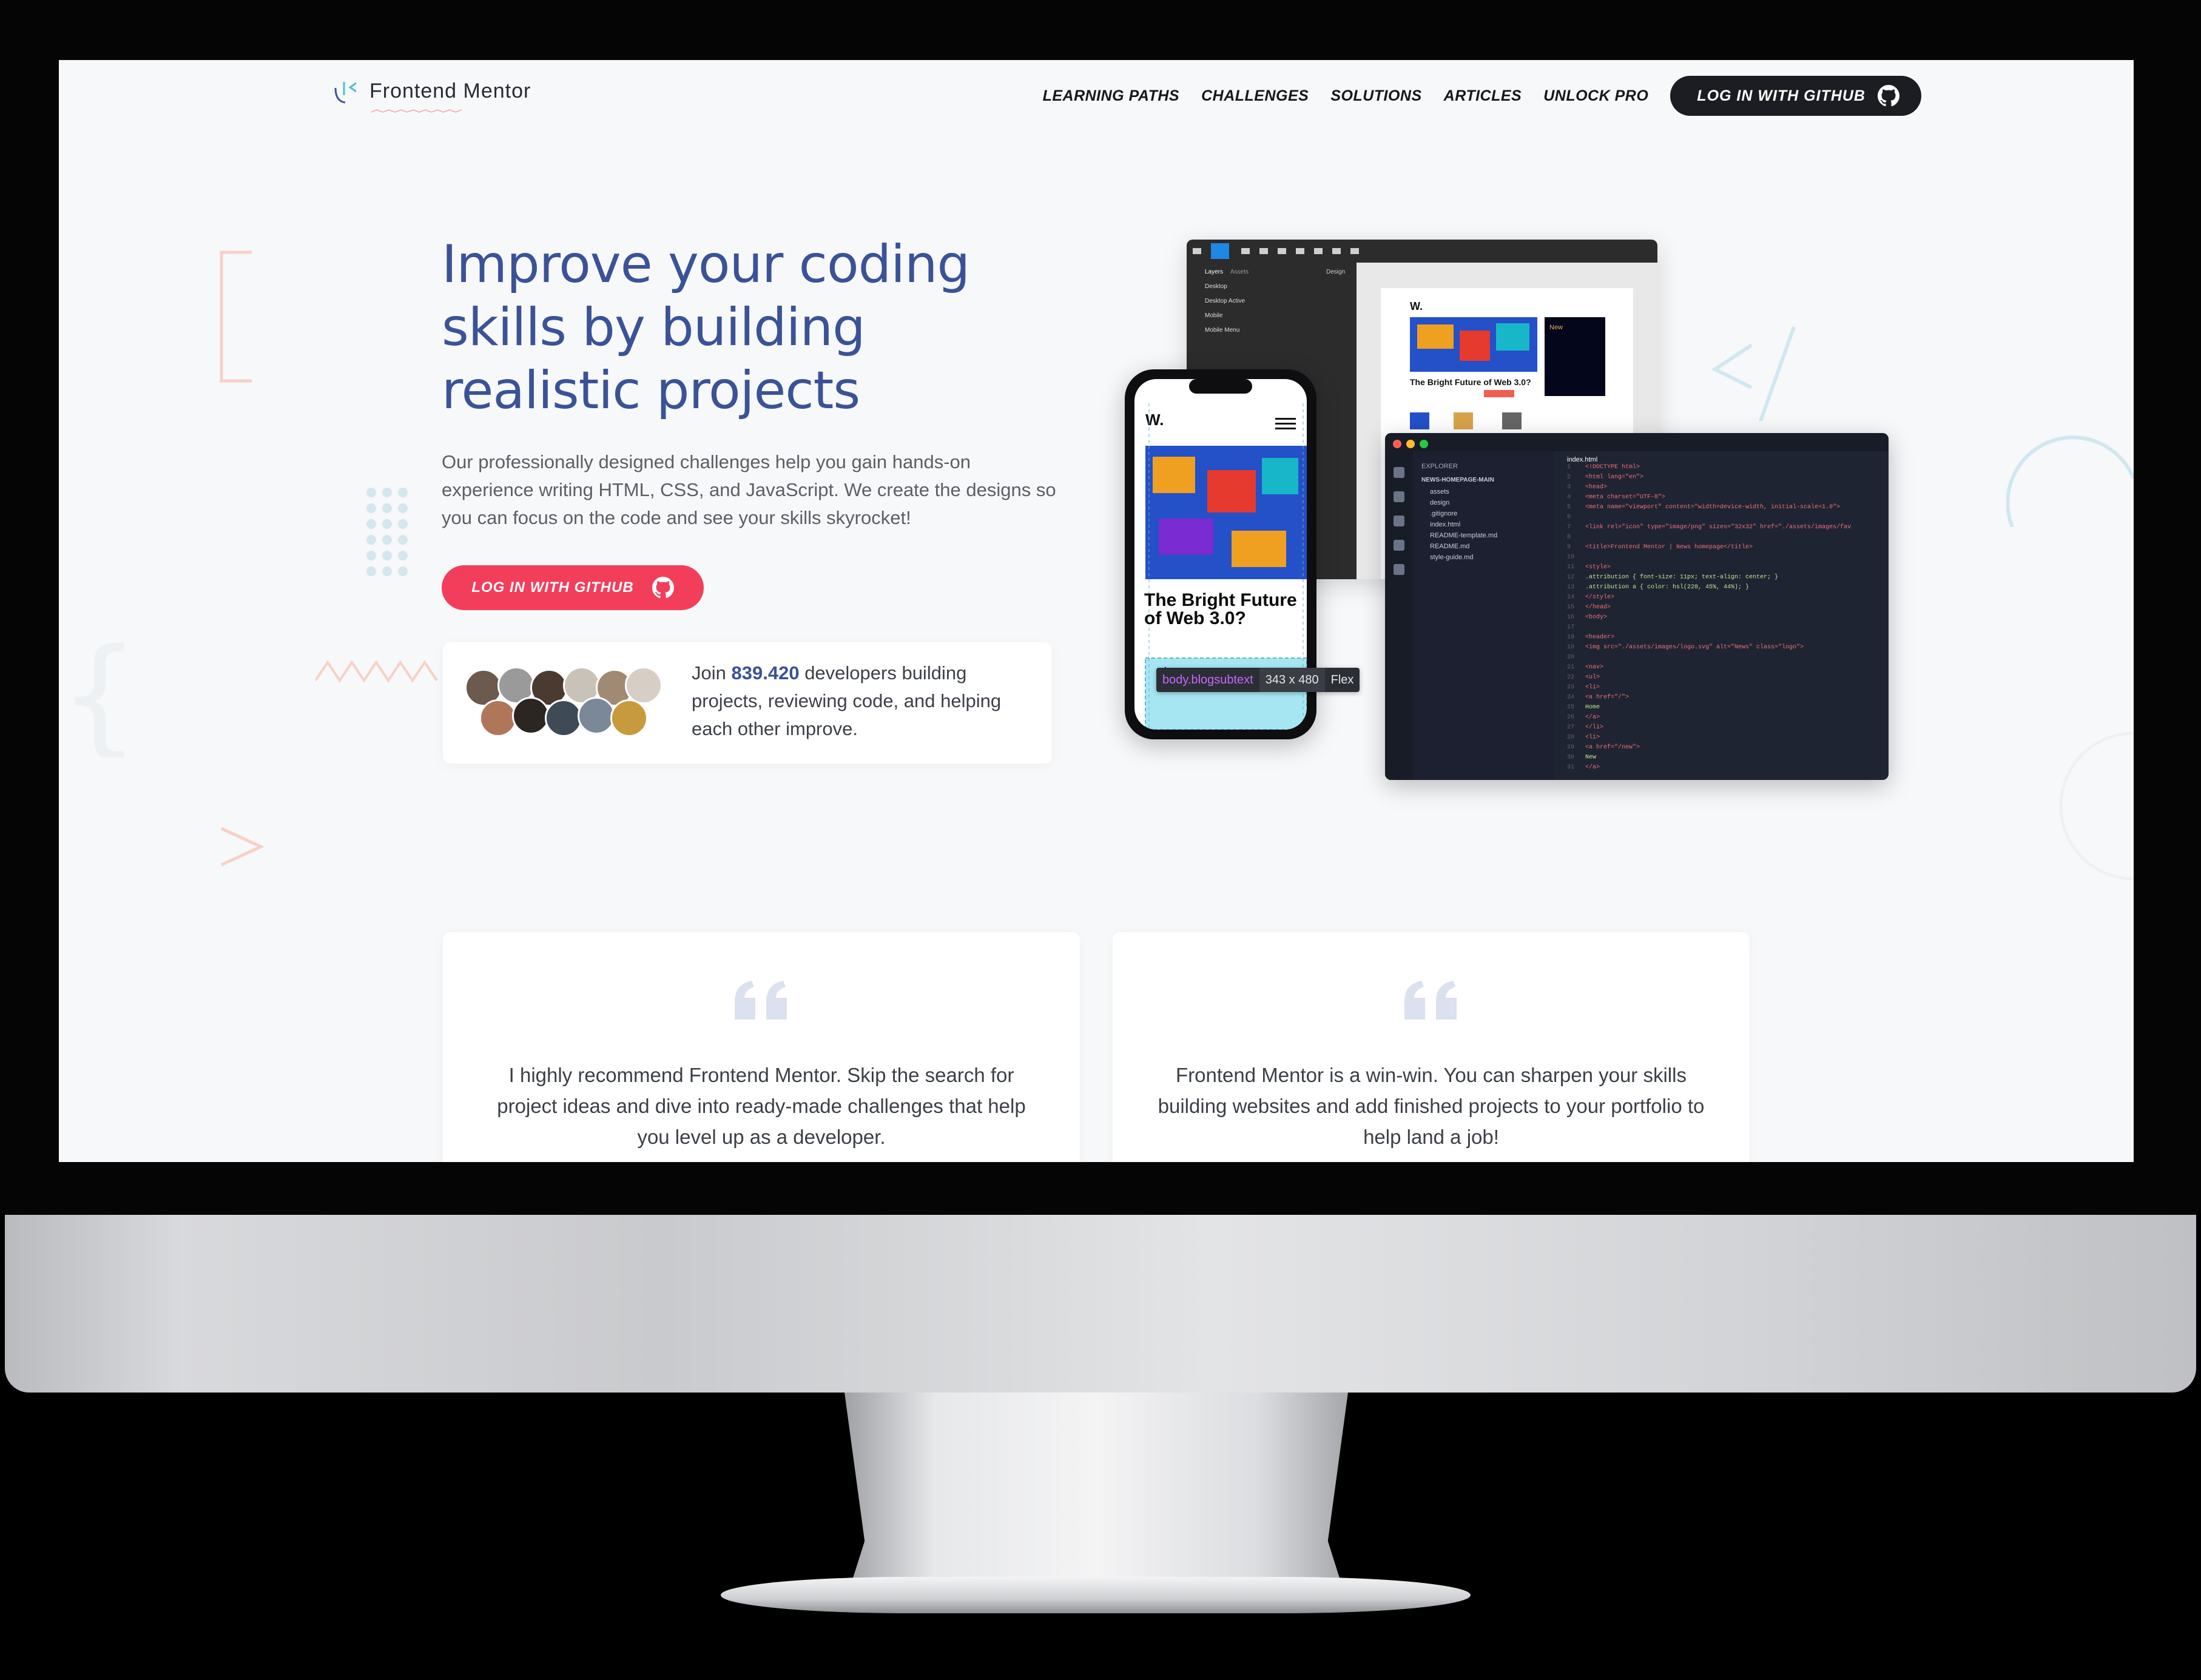 The height and width of the screenshot is (1680, 2201). I want to click on code-line-number: 23, so click(1570, 687).